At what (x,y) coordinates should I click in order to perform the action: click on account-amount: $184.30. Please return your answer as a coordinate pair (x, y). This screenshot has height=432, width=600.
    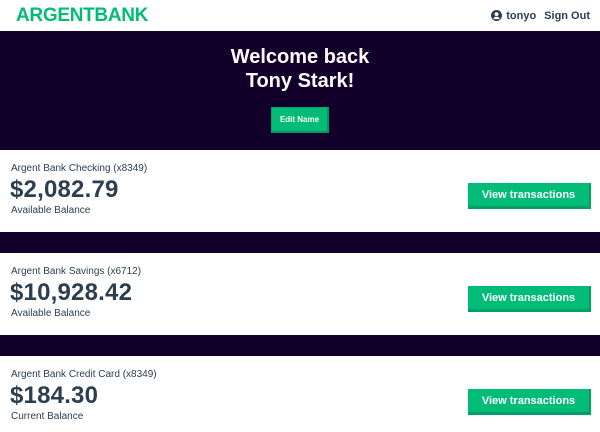
    Looking at the image, I should click on (54, 395).